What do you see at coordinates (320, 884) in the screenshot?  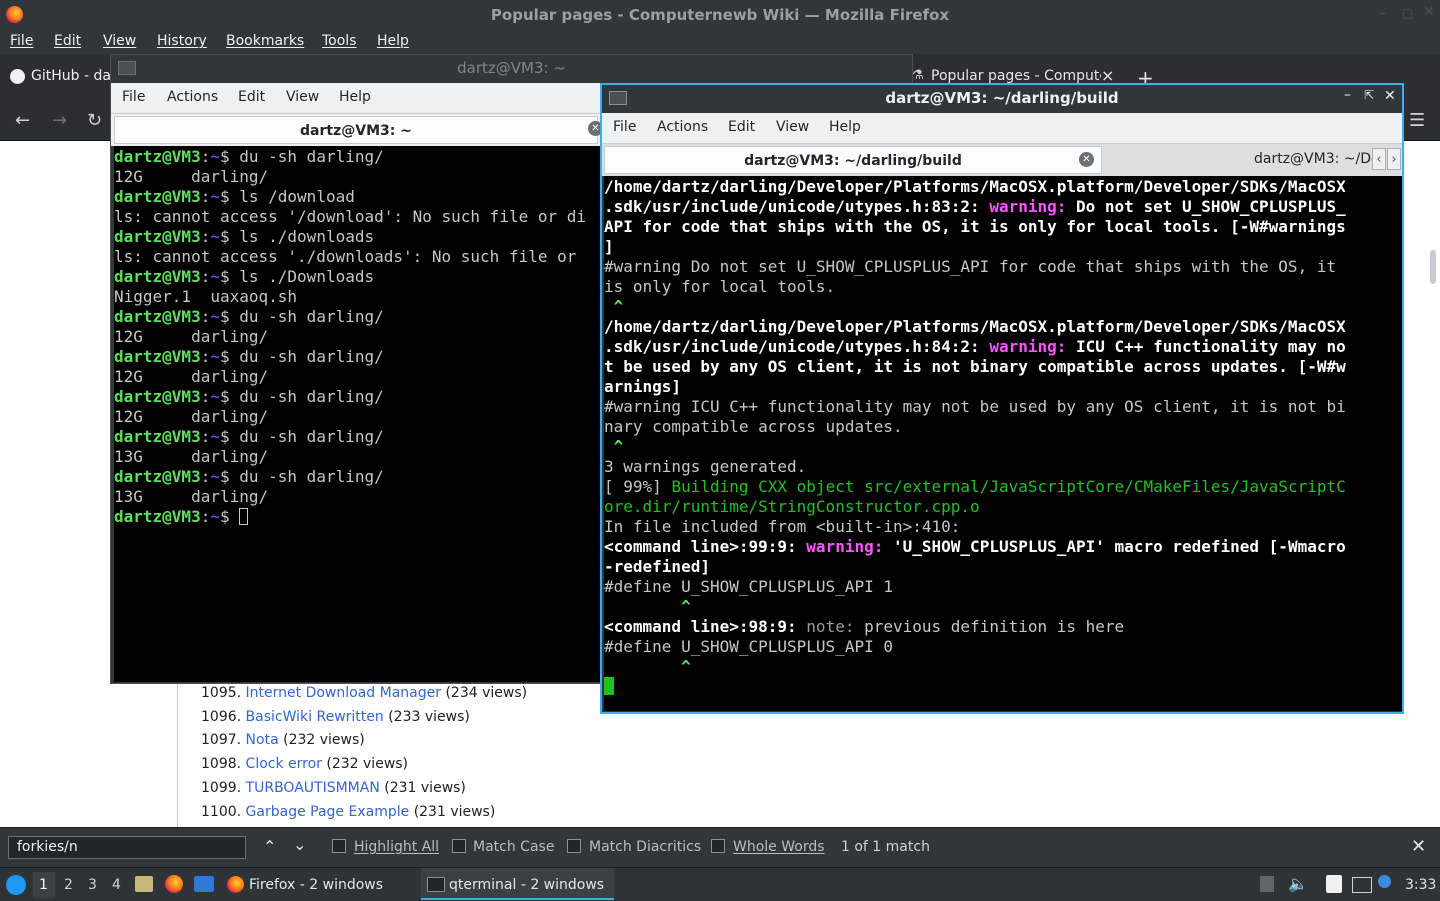 I see `task-firefox: Firefox - 2 windows` at bounding box center [320, 884].